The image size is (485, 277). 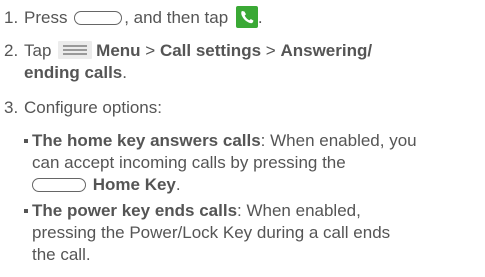 What do you see at coordinates (11, 17) in the screenshot?
I see `step-number: 1.` at bounding box center [11, 17].